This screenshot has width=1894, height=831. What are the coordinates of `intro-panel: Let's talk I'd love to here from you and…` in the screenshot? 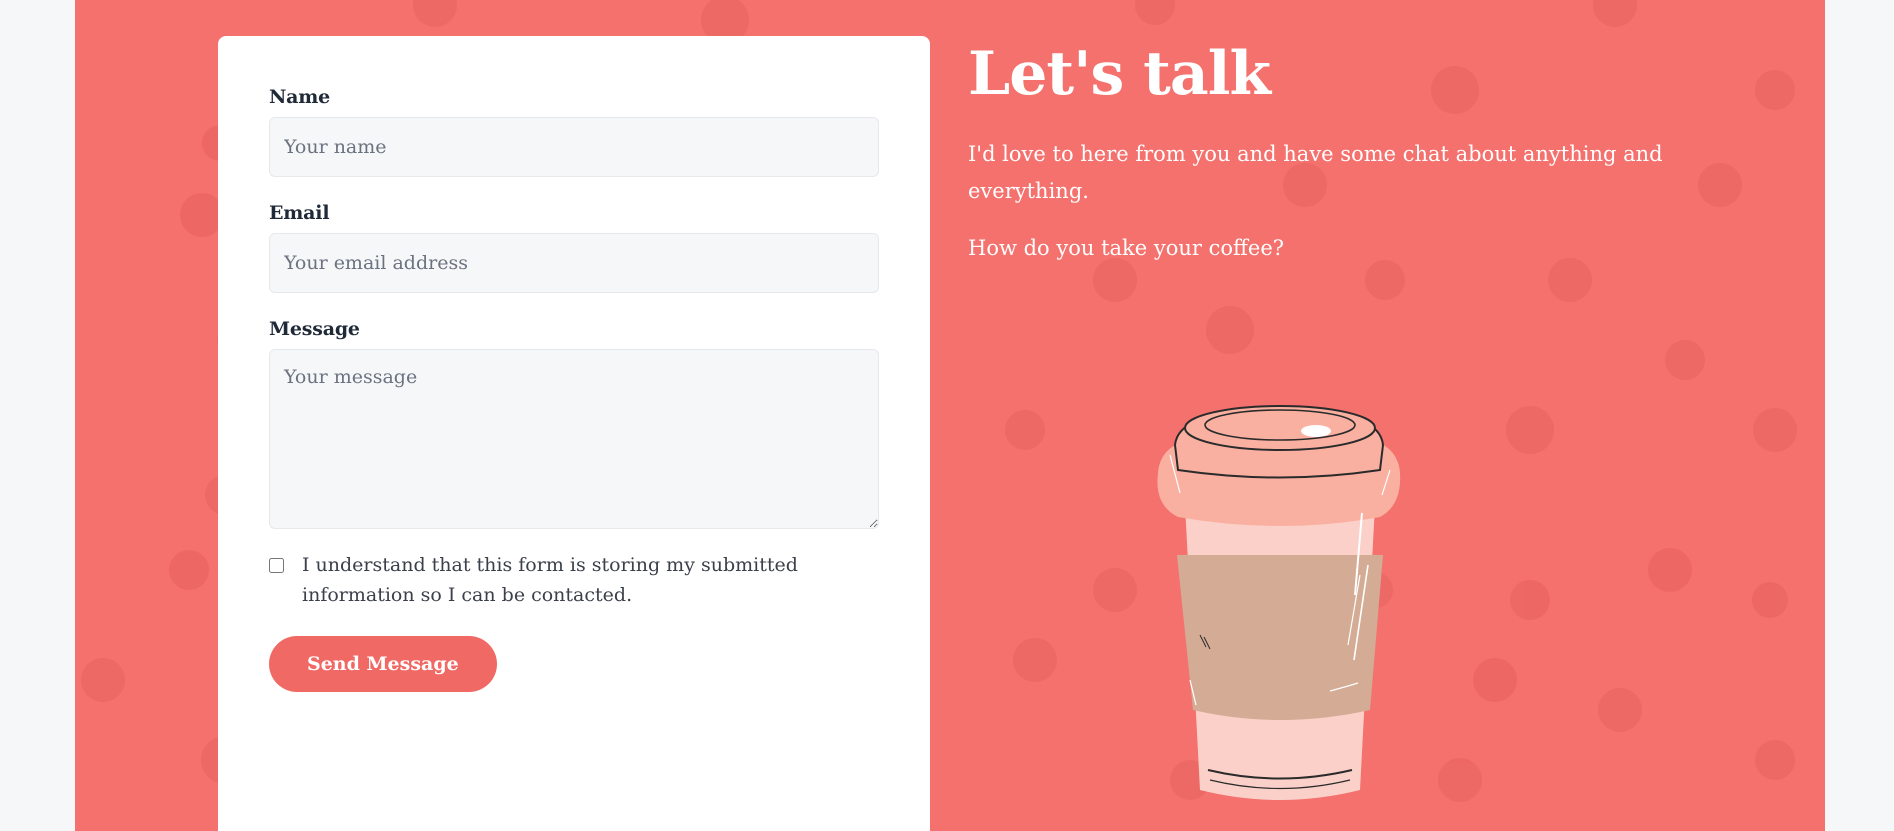 It's located at (1328, 133).